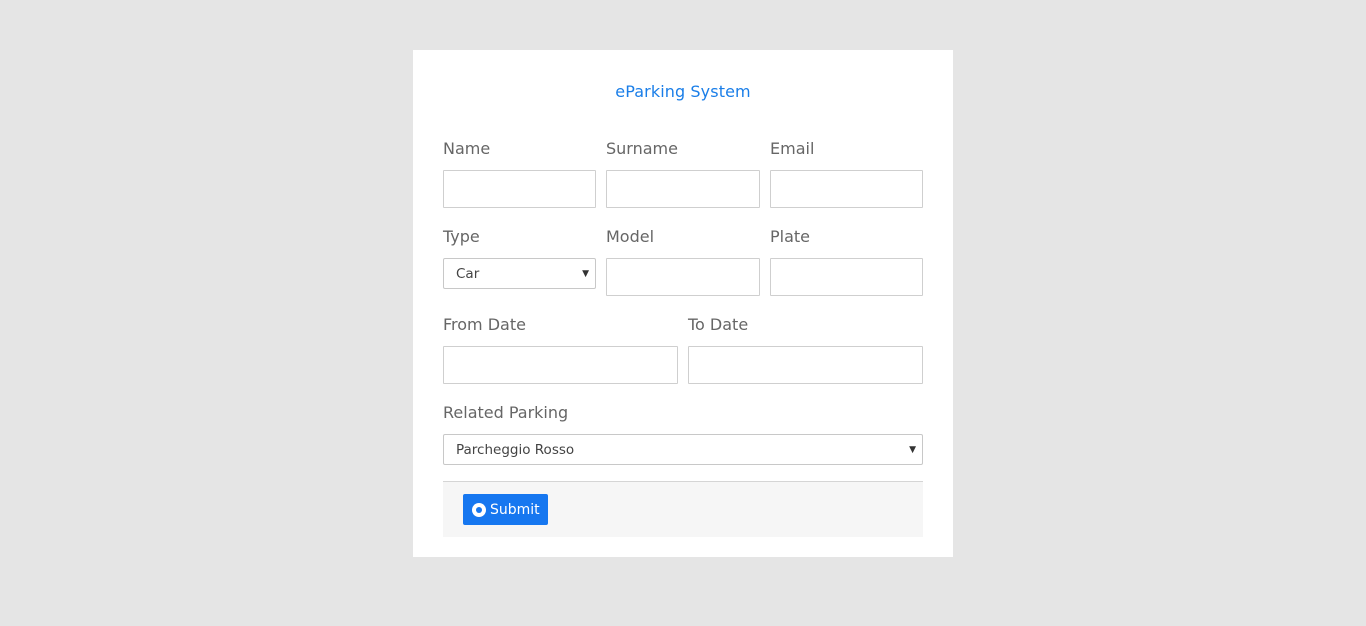 The height and width of the screenshot is (626, 1366). I want to click on email-label: Email, so click(792, 148).